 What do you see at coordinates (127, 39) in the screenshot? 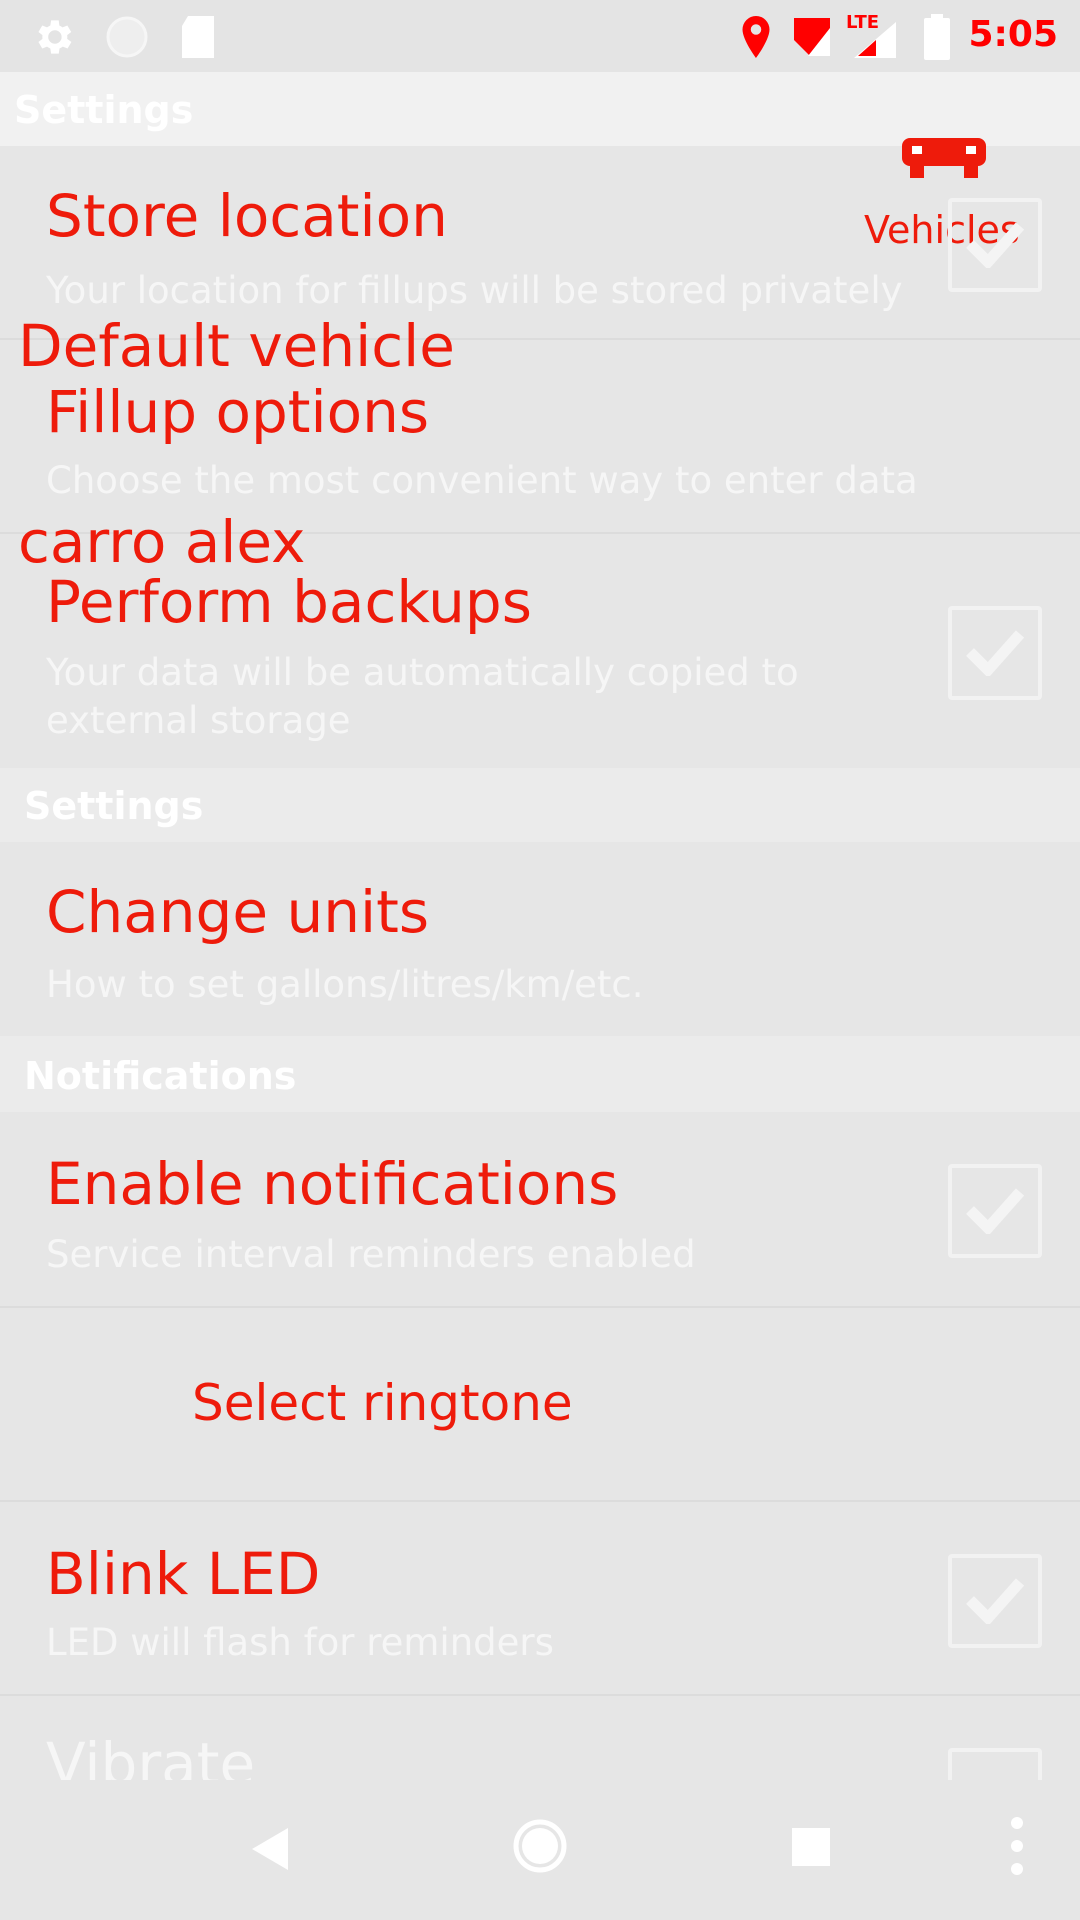
I see `circle-icon` at bounding box center [127, 39].